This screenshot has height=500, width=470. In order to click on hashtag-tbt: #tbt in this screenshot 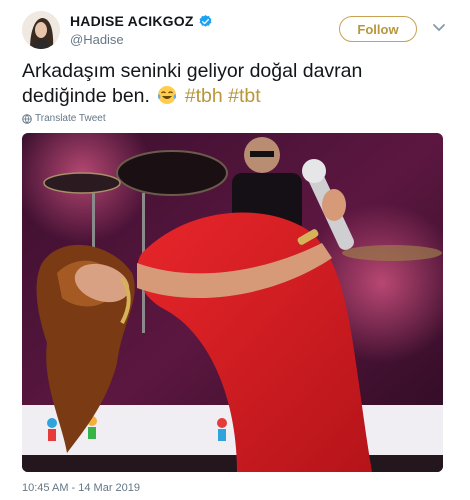, I will do `click(244, 96)`.